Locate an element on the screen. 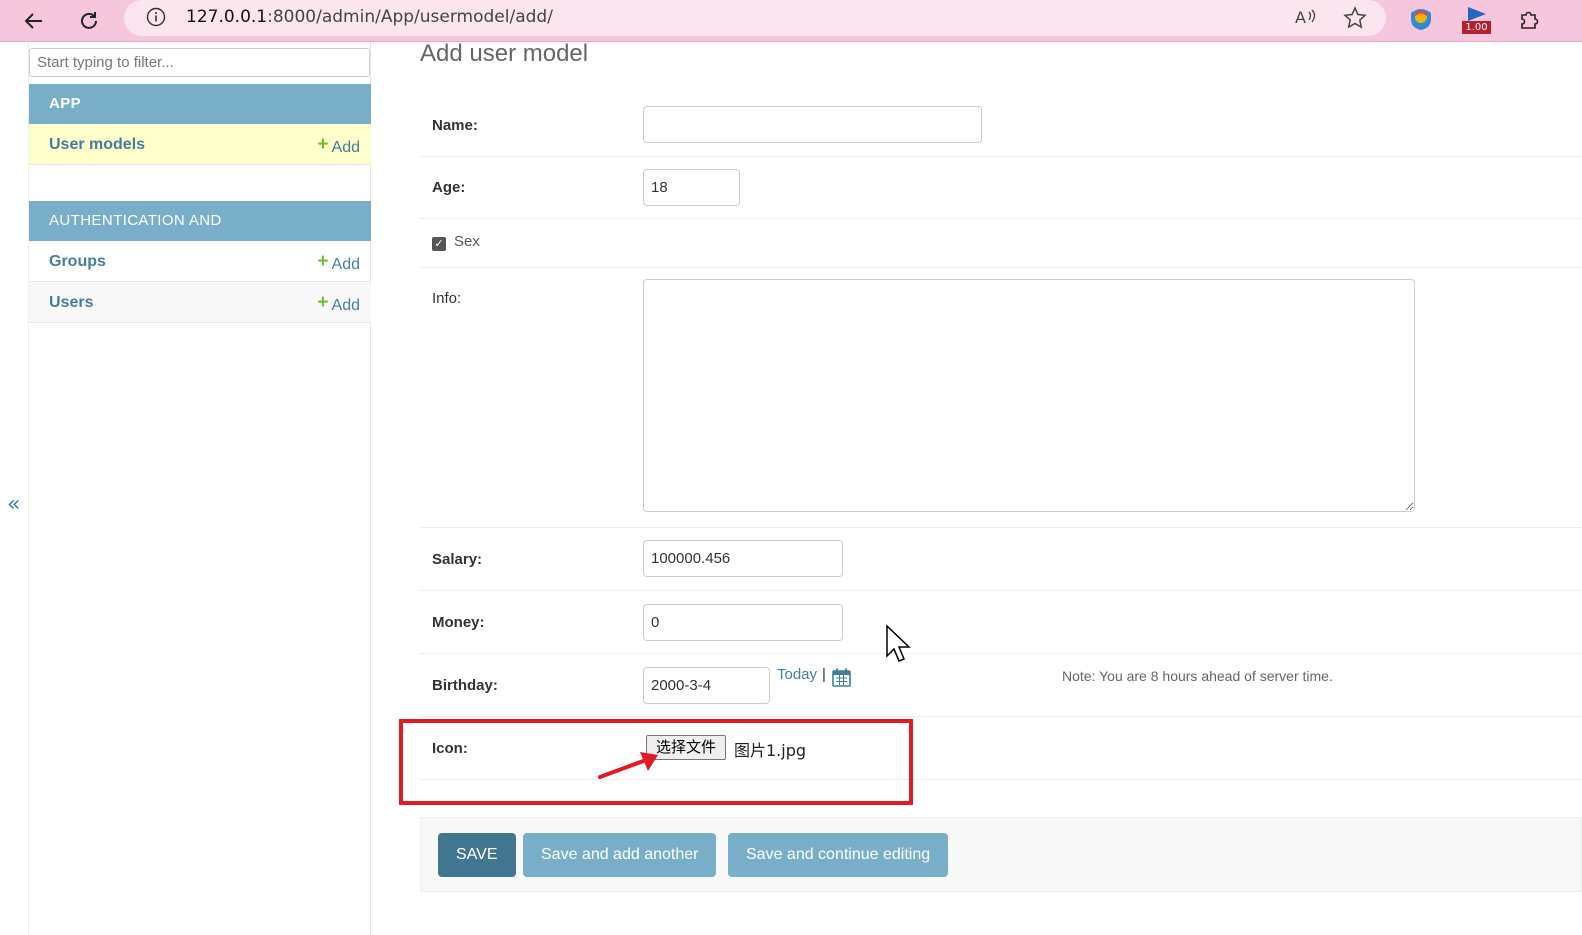 The image size is (1582, 935). extensions-puzzle-icon is located at coordinates (1530, 21).